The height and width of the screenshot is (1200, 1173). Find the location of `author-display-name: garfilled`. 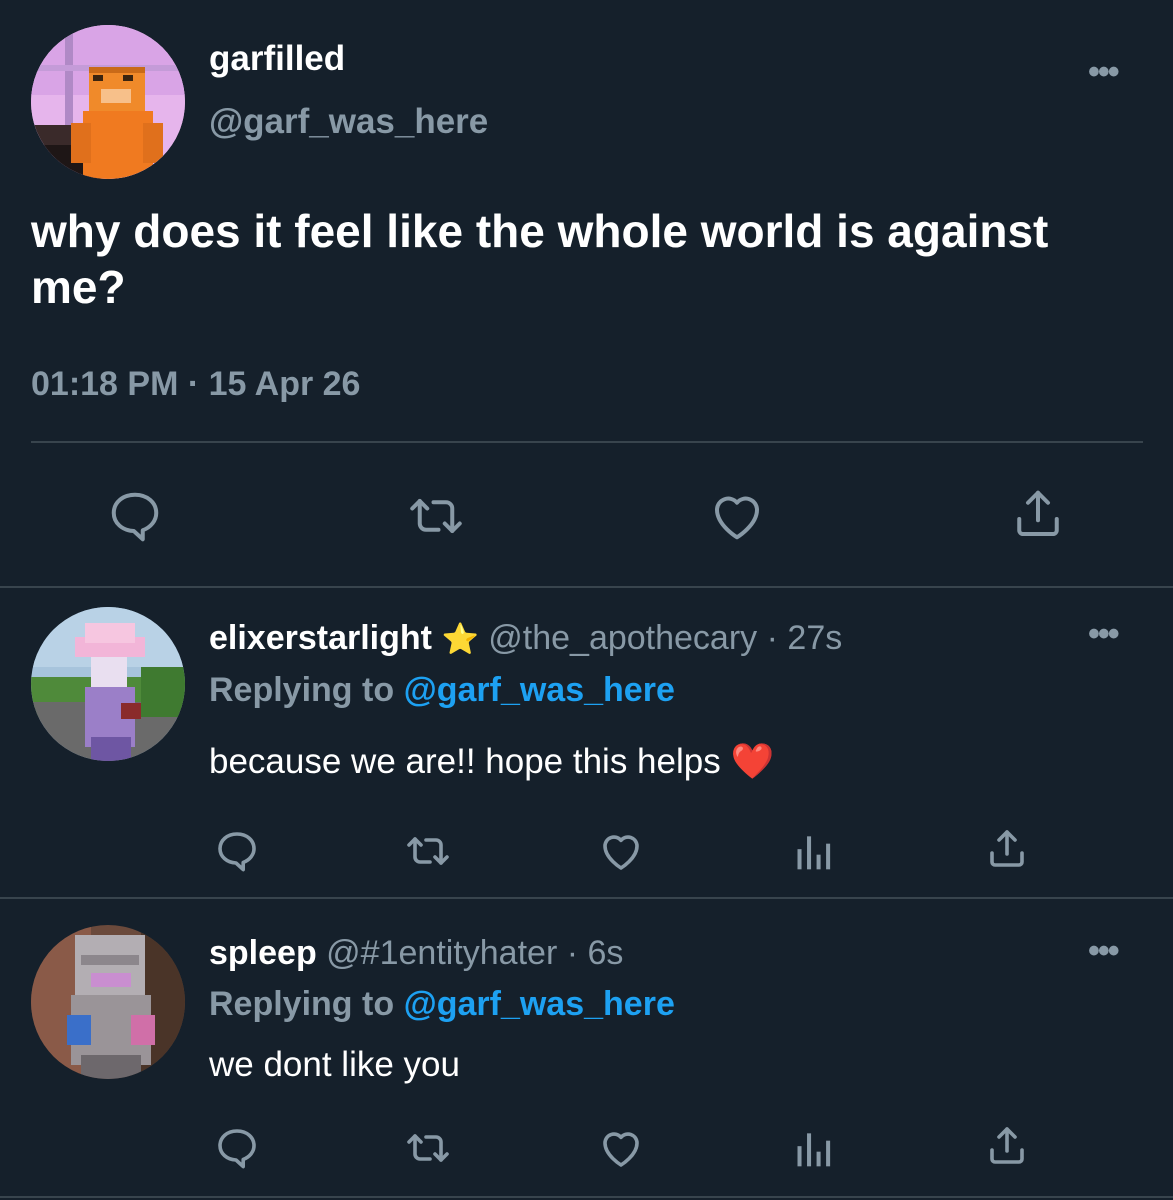

author-display-name: garfilled is located at coordinates (277, 59).